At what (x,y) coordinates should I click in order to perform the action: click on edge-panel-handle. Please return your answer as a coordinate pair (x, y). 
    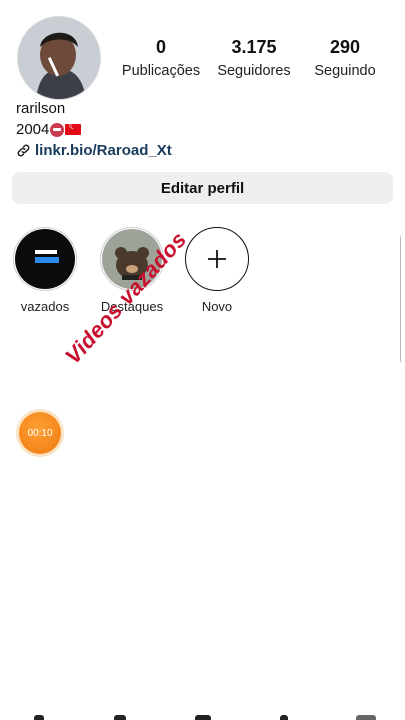
    Looking at the image, I should click on (402, 299).